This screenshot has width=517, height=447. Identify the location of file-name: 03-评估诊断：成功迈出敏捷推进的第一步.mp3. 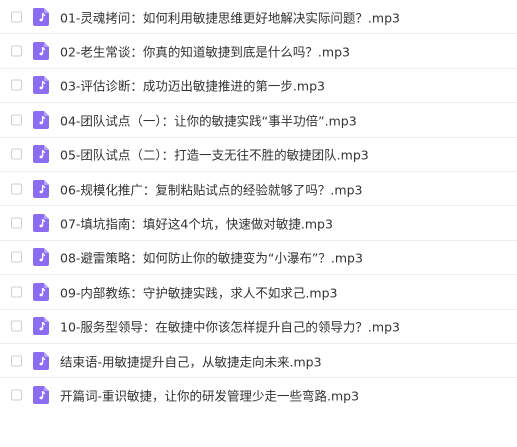
(192, 85).